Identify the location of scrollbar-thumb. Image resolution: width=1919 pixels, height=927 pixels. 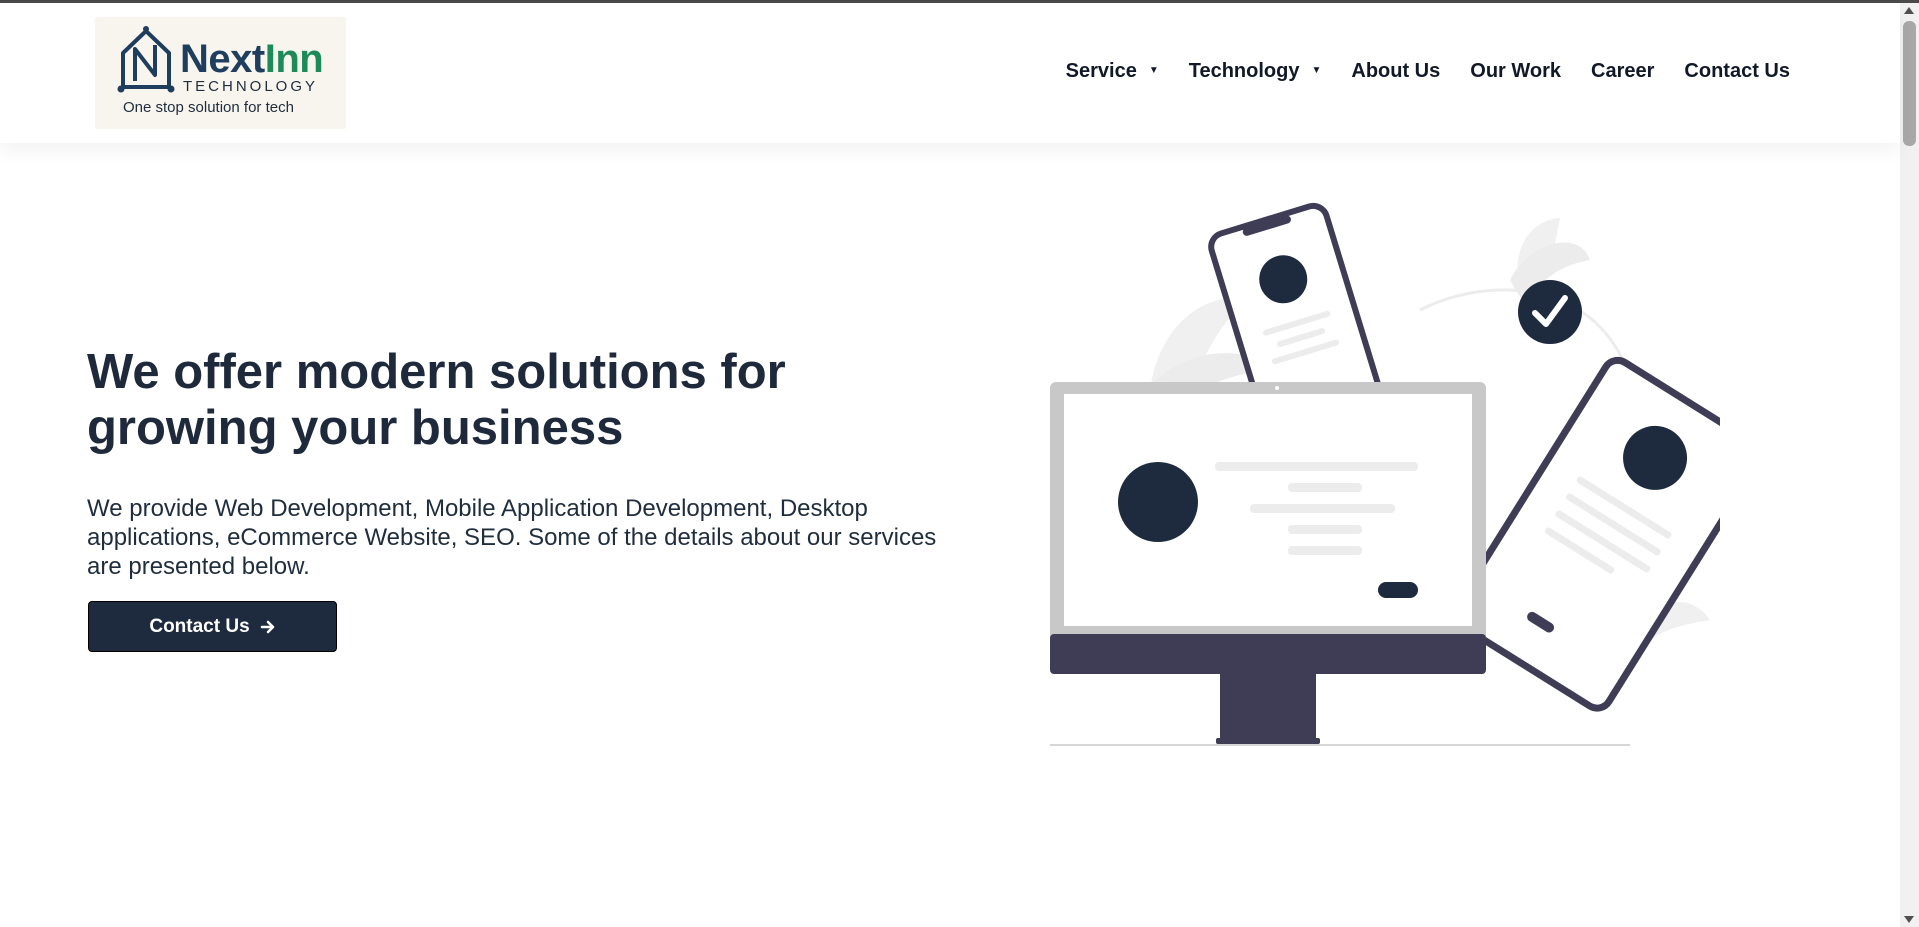
(1909, 83).